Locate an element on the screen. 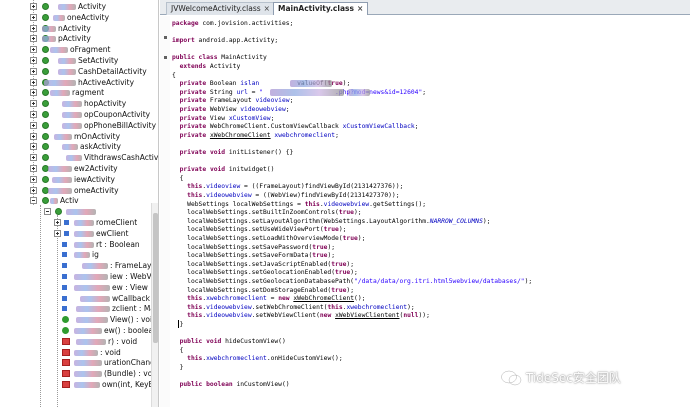 This screenshot has height=407, width=690. tree-item: hopActivity is located at coordinates (75, 103).